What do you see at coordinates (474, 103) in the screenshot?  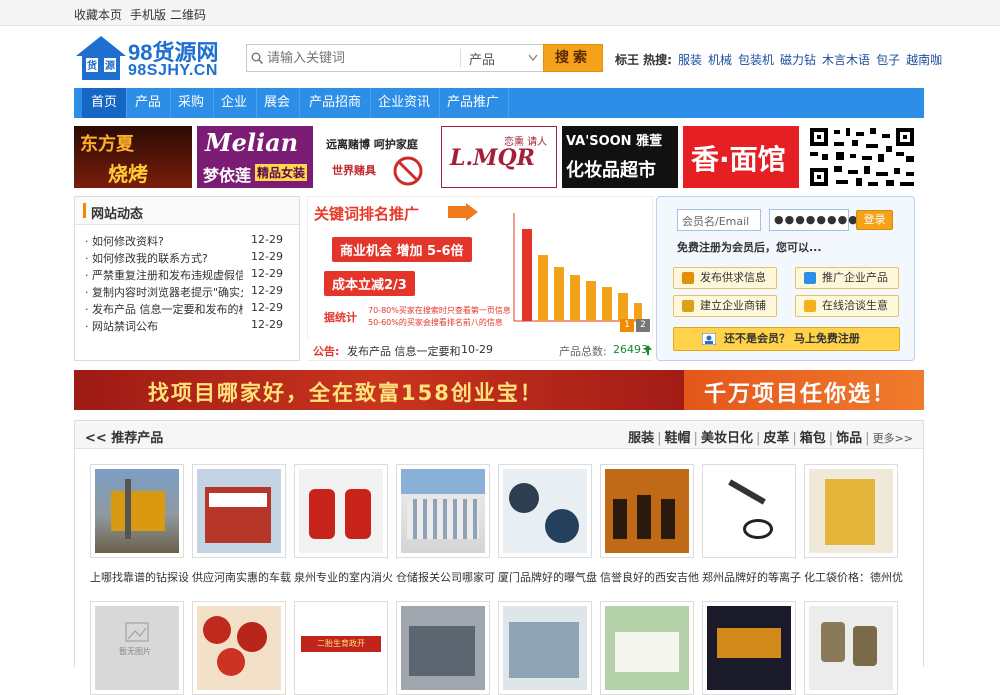 I see `nav-item-promotion: 产品推广` at bounding box center [474, 103].